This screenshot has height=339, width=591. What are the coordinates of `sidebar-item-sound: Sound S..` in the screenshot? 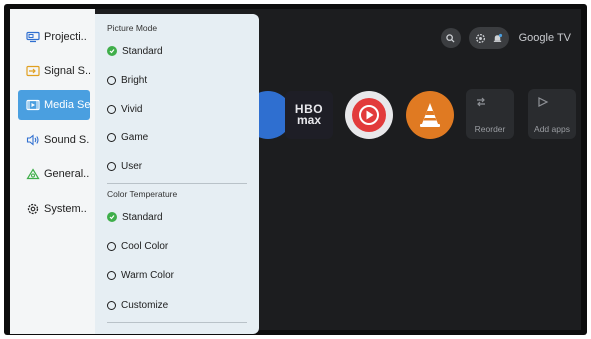 It's located at (54, 140).